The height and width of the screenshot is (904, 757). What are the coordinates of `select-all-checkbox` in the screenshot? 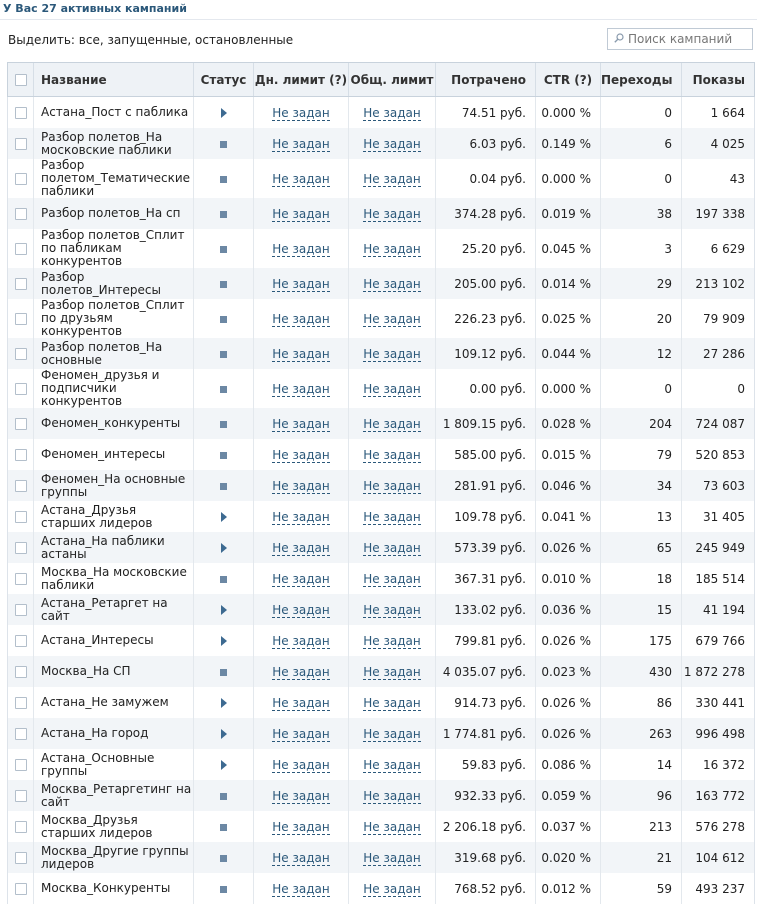 It's located at (21, 80).